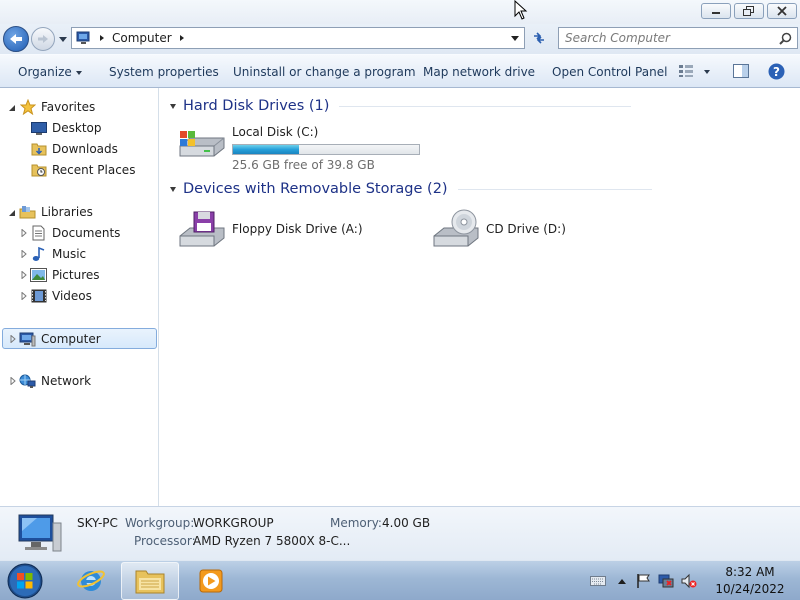 This screenshot has width=800, height=600. What do you see at coordinates (56, 212) in the screenshot?
I see `nav-libraries: Libraries` at bounding box center [56, 212].